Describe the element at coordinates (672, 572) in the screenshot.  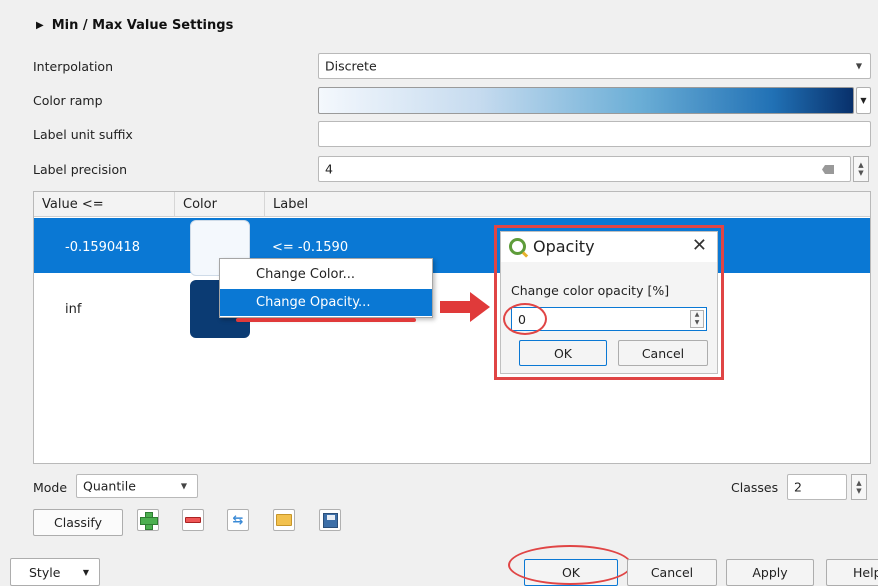
I see `cancel-button: Cancel` at that location.